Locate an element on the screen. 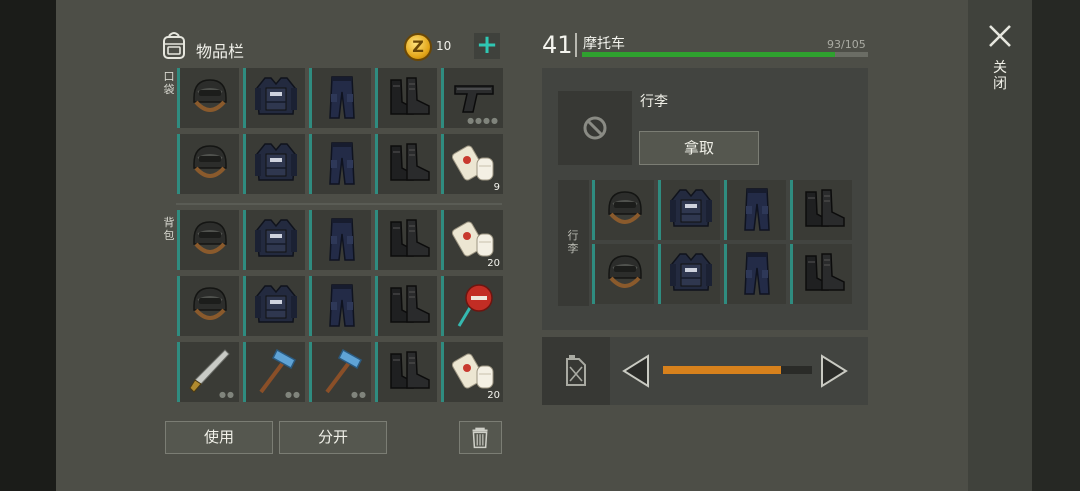  trunk-label: 行李 is located at coordinates (573, 242).